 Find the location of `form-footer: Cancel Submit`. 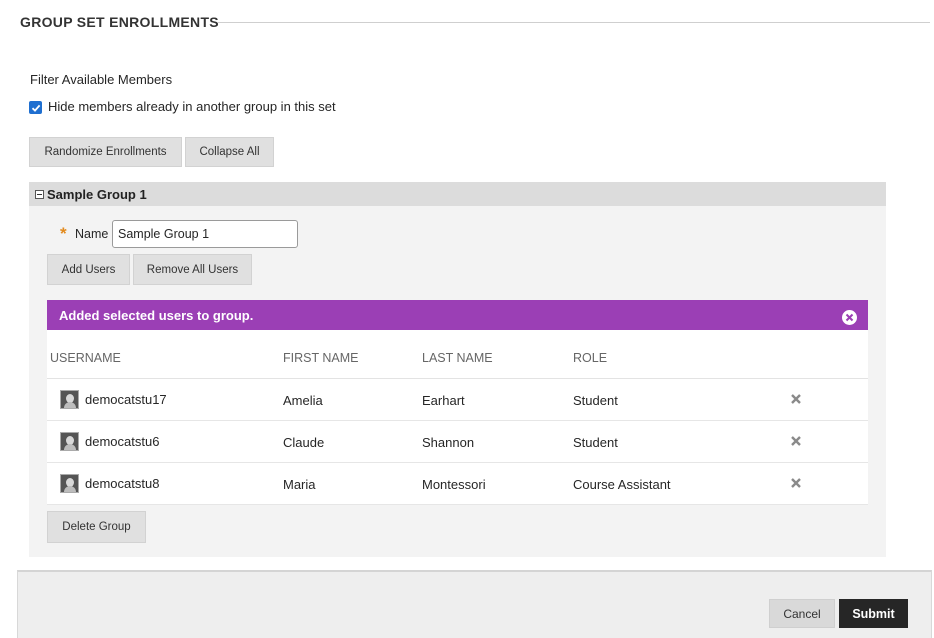

form-footer: Cancel Submit is located at coordinates (474, 604).